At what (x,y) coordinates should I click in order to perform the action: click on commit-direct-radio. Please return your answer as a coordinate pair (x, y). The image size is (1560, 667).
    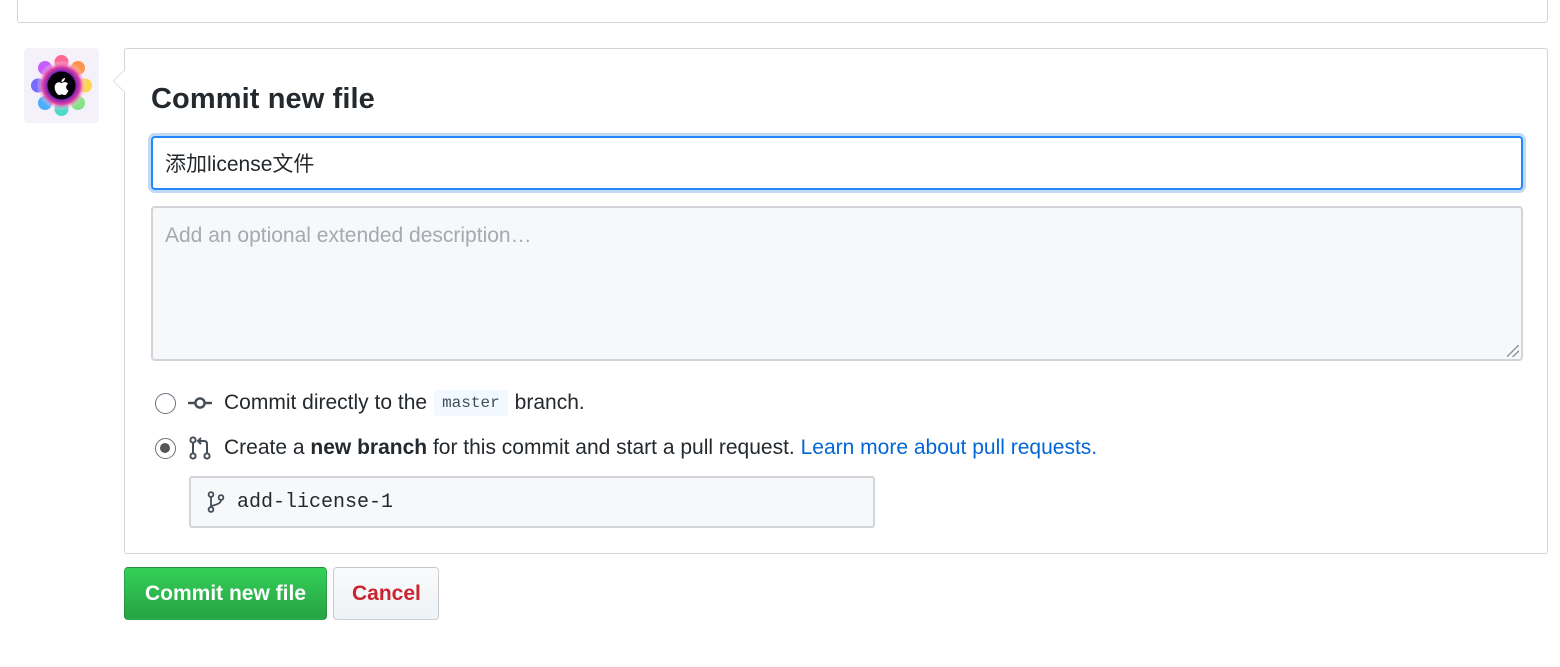
    Looking at the image, I should click on (165, 403).